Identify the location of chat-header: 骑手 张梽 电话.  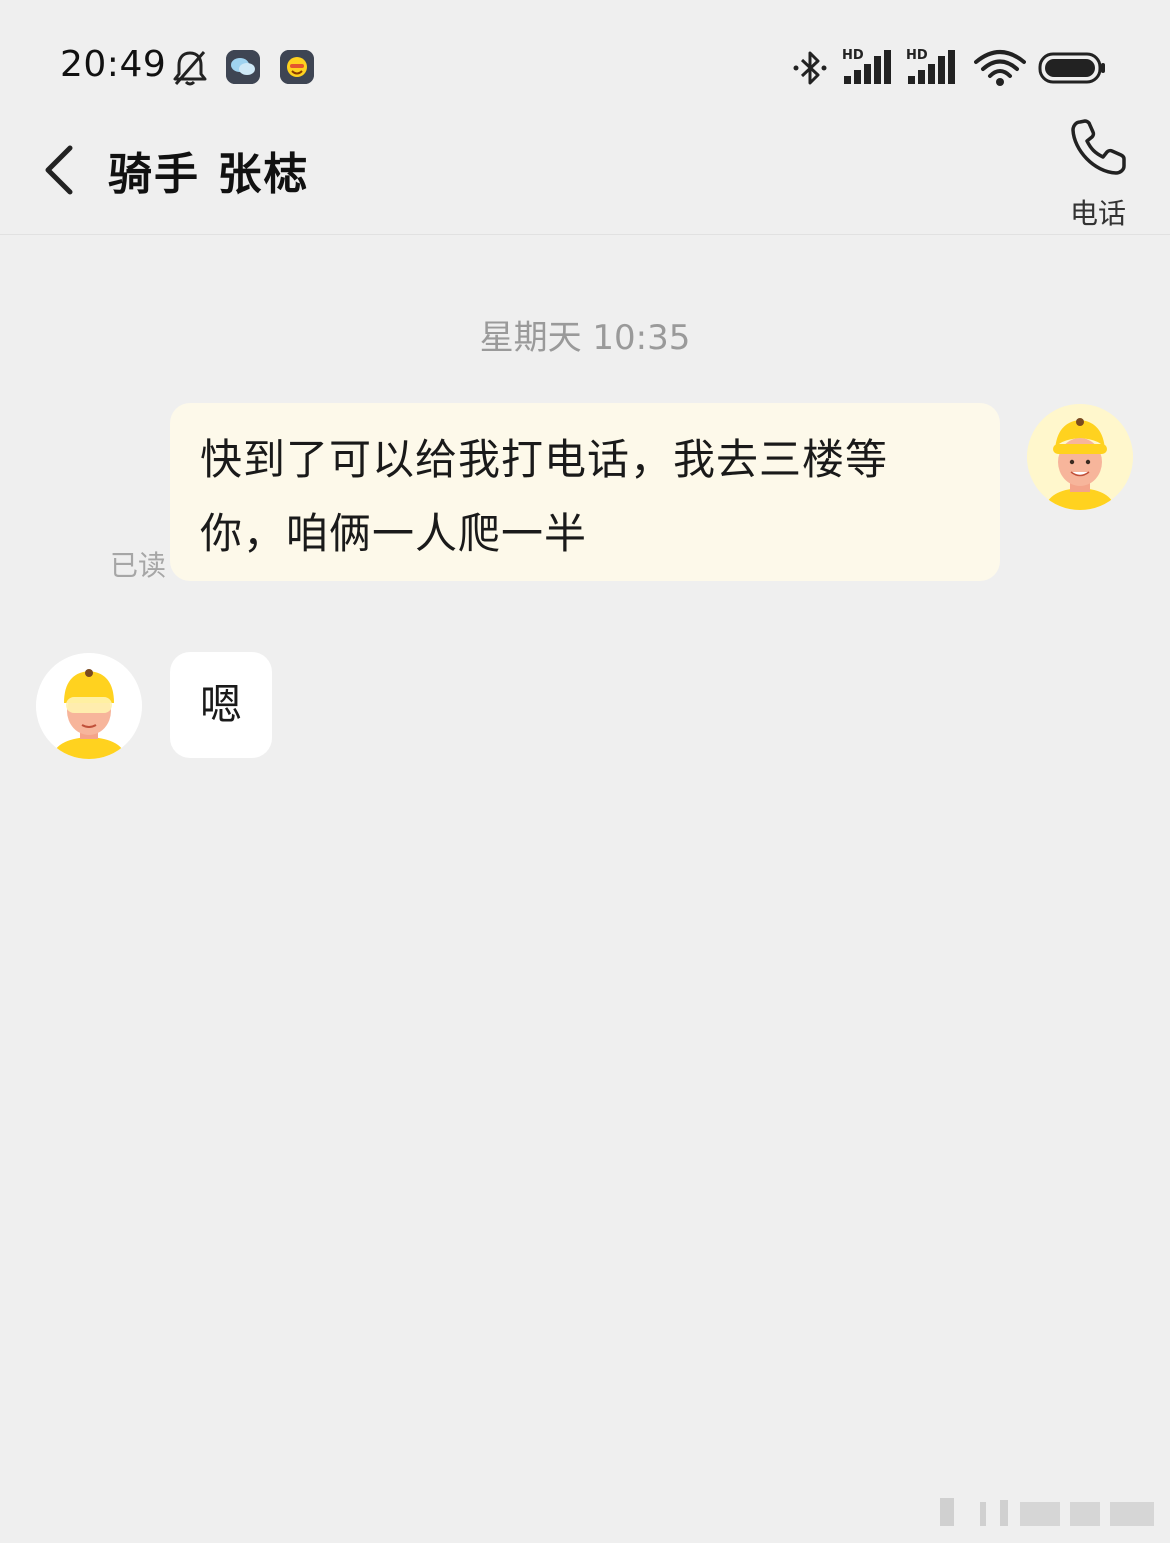
(585, 172).